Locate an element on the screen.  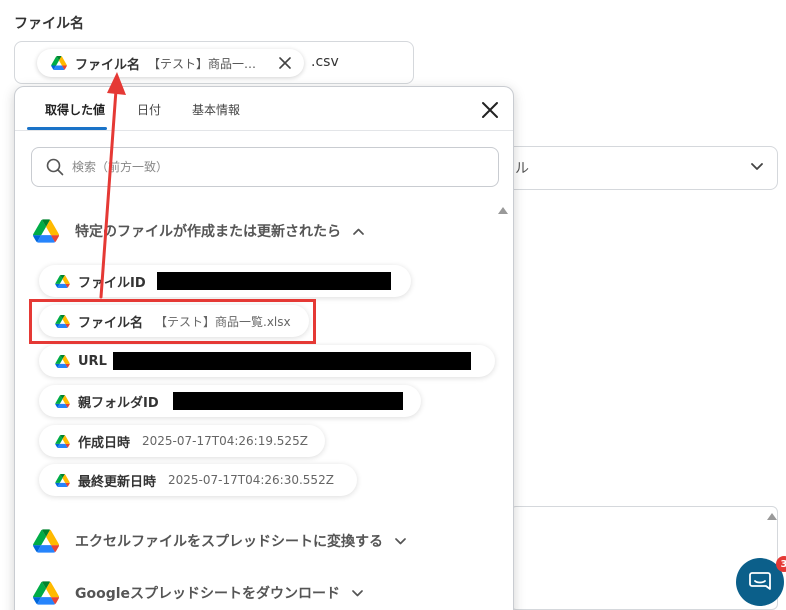
search-icon is located at coordinates (55, 167).